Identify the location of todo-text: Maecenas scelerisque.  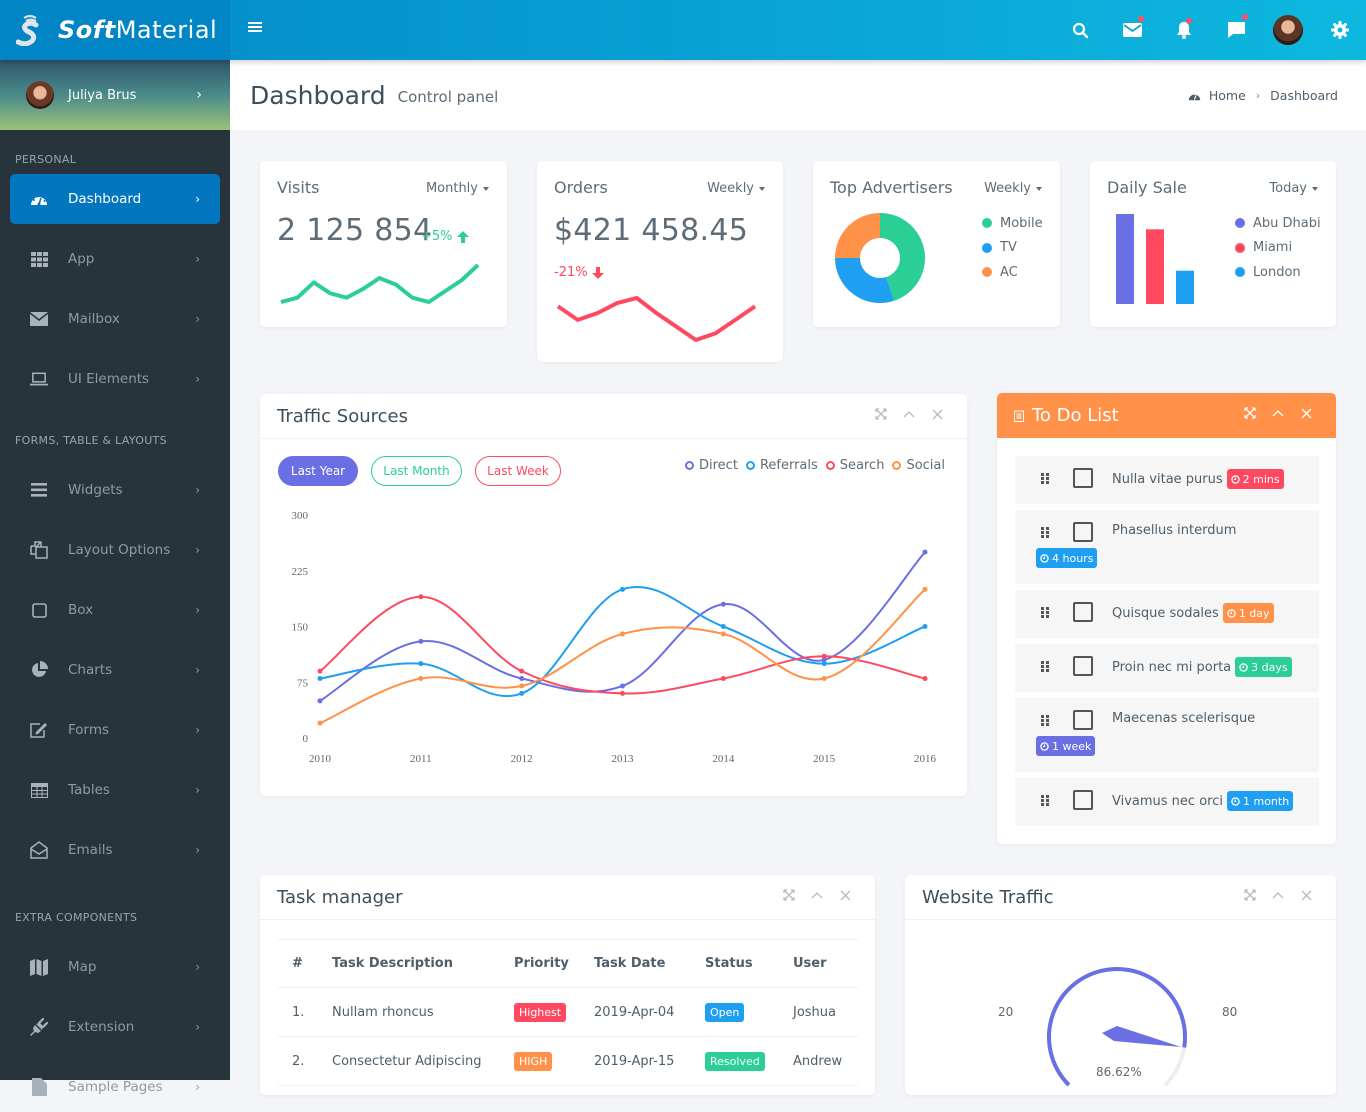
(1184, 718).